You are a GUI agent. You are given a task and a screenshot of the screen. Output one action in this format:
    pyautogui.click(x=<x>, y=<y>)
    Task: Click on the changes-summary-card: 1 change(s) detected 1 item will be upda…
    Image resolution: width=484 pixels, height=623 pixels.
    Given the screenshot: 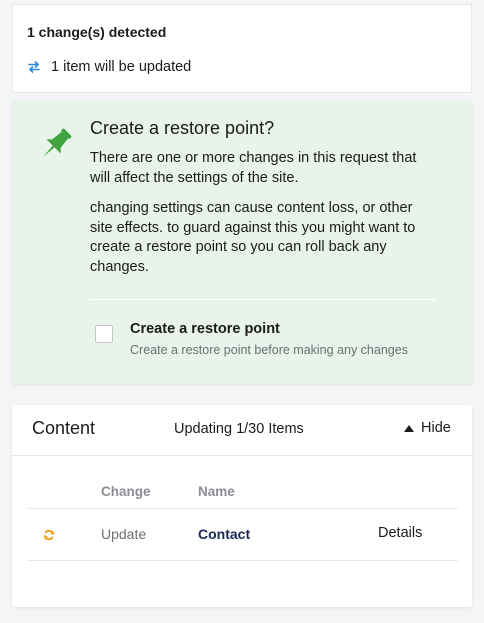 What is the action you would take?
    pyautogui.click(x=242, y=48)
    